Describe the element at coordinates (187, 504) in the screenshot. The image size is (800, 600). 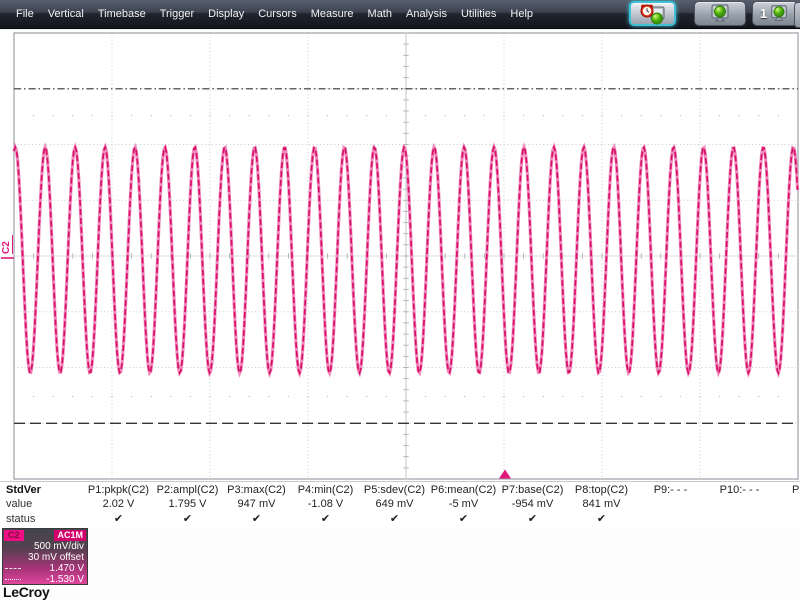
I see `param-value: 1.795 V` at that location.